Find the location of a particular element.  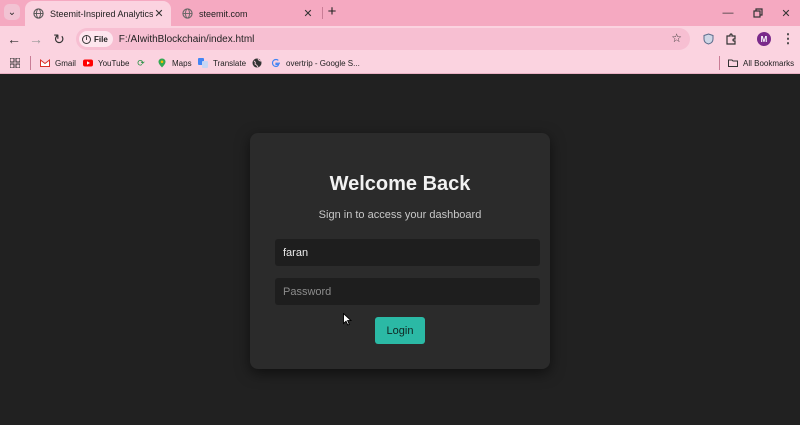

username-input is located at coordinates (407, 252).